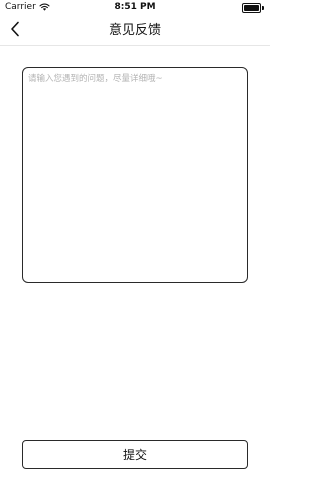 The width and height of the screenshot is (320, 480). I want to click on submit-button-label: 提交, so click(134, 455).